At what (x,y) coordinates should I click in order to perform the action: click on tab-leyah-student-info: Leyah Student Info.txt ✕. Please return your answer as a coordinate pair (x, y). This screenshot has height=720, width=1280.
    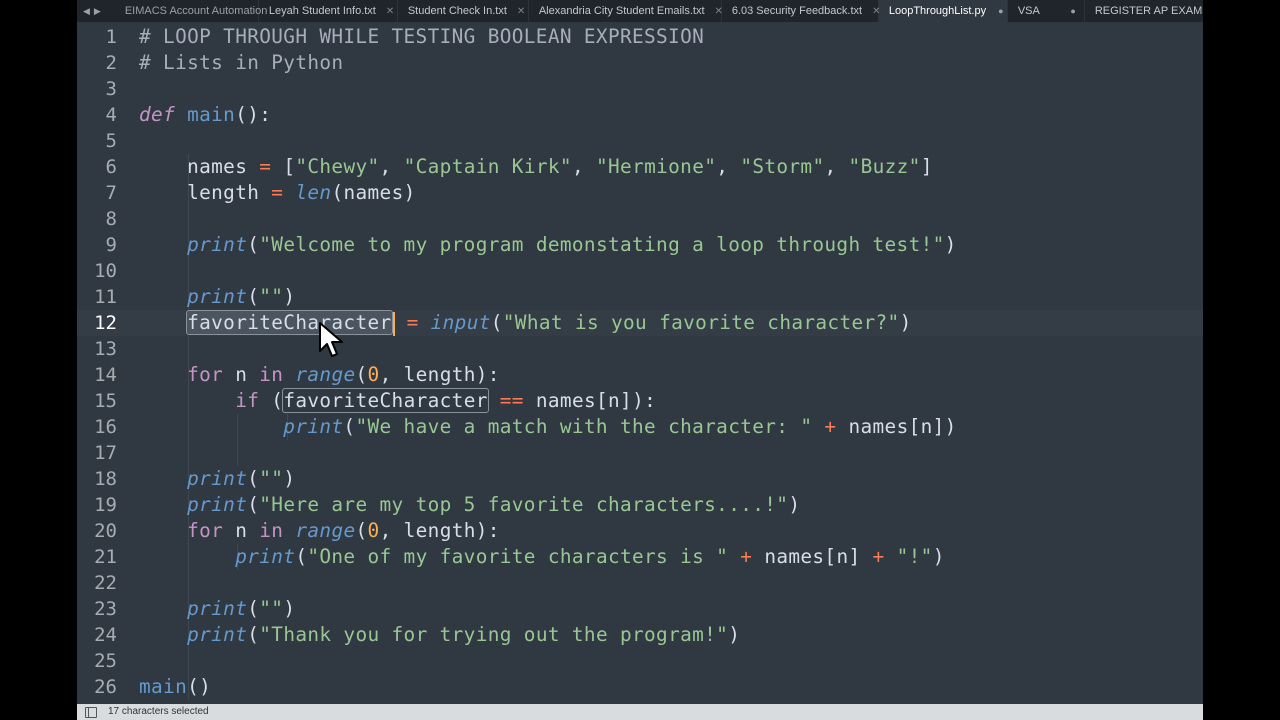
    Looking at the image, I should click on (328, 11).